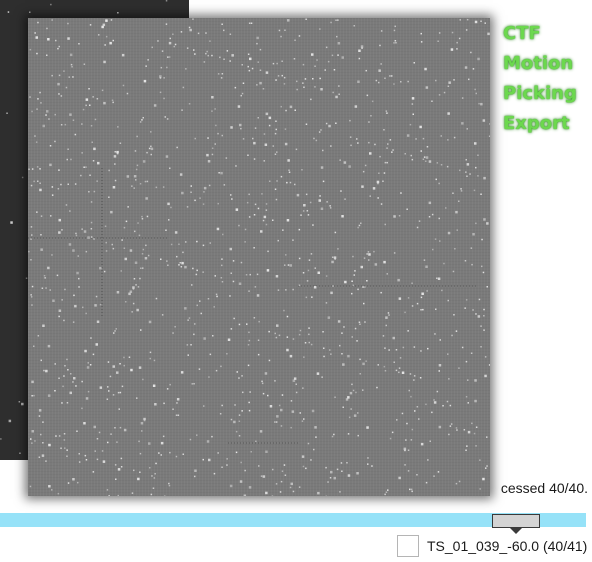 Image resolution: width=592 pixels, height=562 pixels. Describe the element at coordinates (540, 34) in the screenshot. I see `menu-ctf: CTF` at that location.